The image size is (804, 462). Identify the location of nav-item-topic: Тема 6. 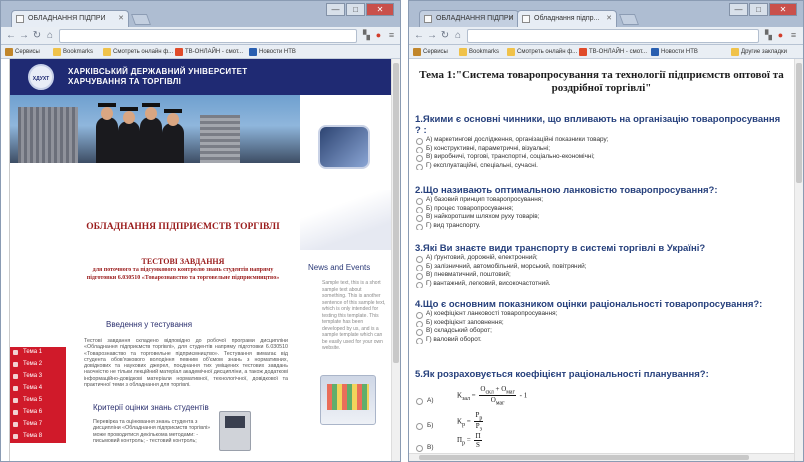
(38, 413).